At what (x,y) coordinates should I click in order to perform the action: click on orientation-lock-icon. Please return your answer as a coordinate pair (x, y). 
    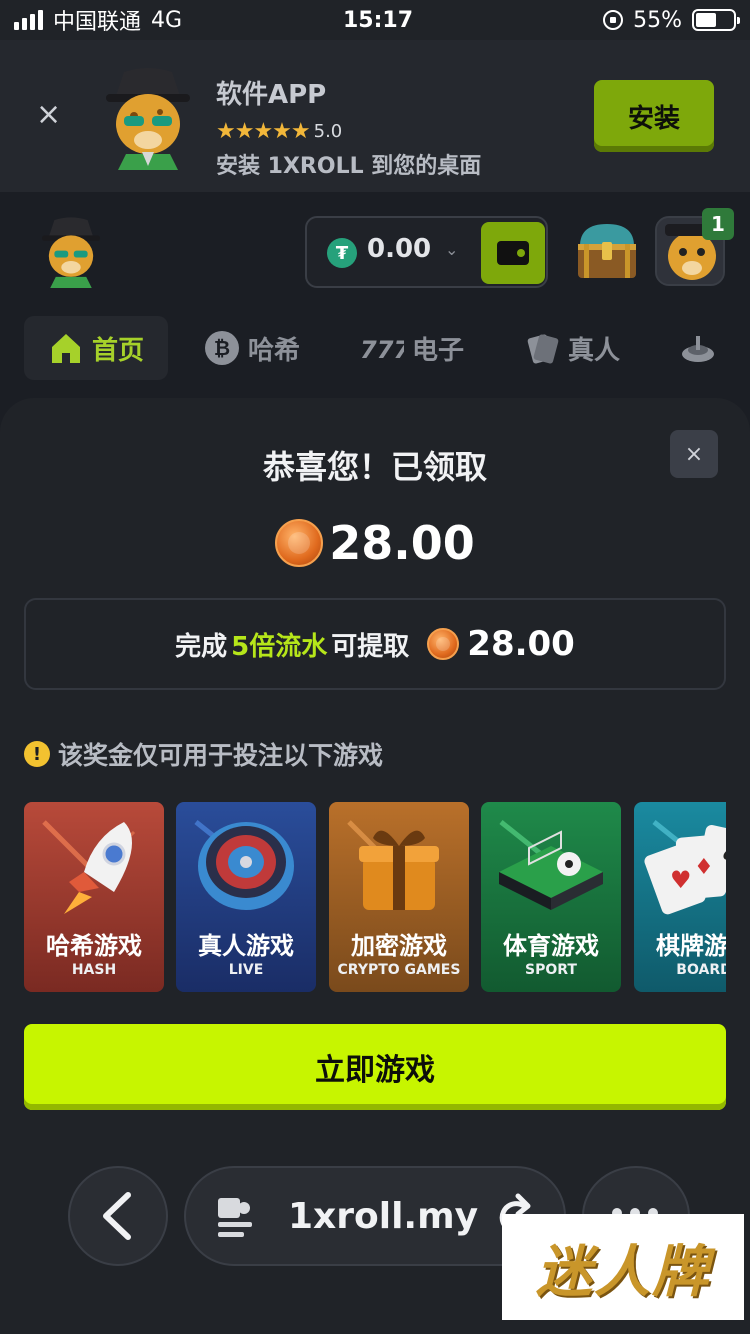
    Looking at the image, I should click on (613, 20).